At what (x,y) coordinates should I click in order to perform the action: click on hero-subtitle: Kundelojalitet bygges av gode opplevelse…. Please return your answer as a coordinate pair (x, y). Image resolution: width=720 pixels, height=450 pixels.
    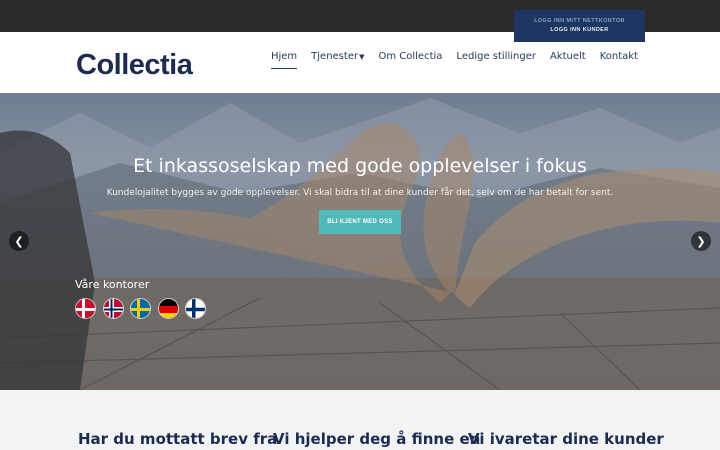
    Looking at the image, I should click on (360, 193).